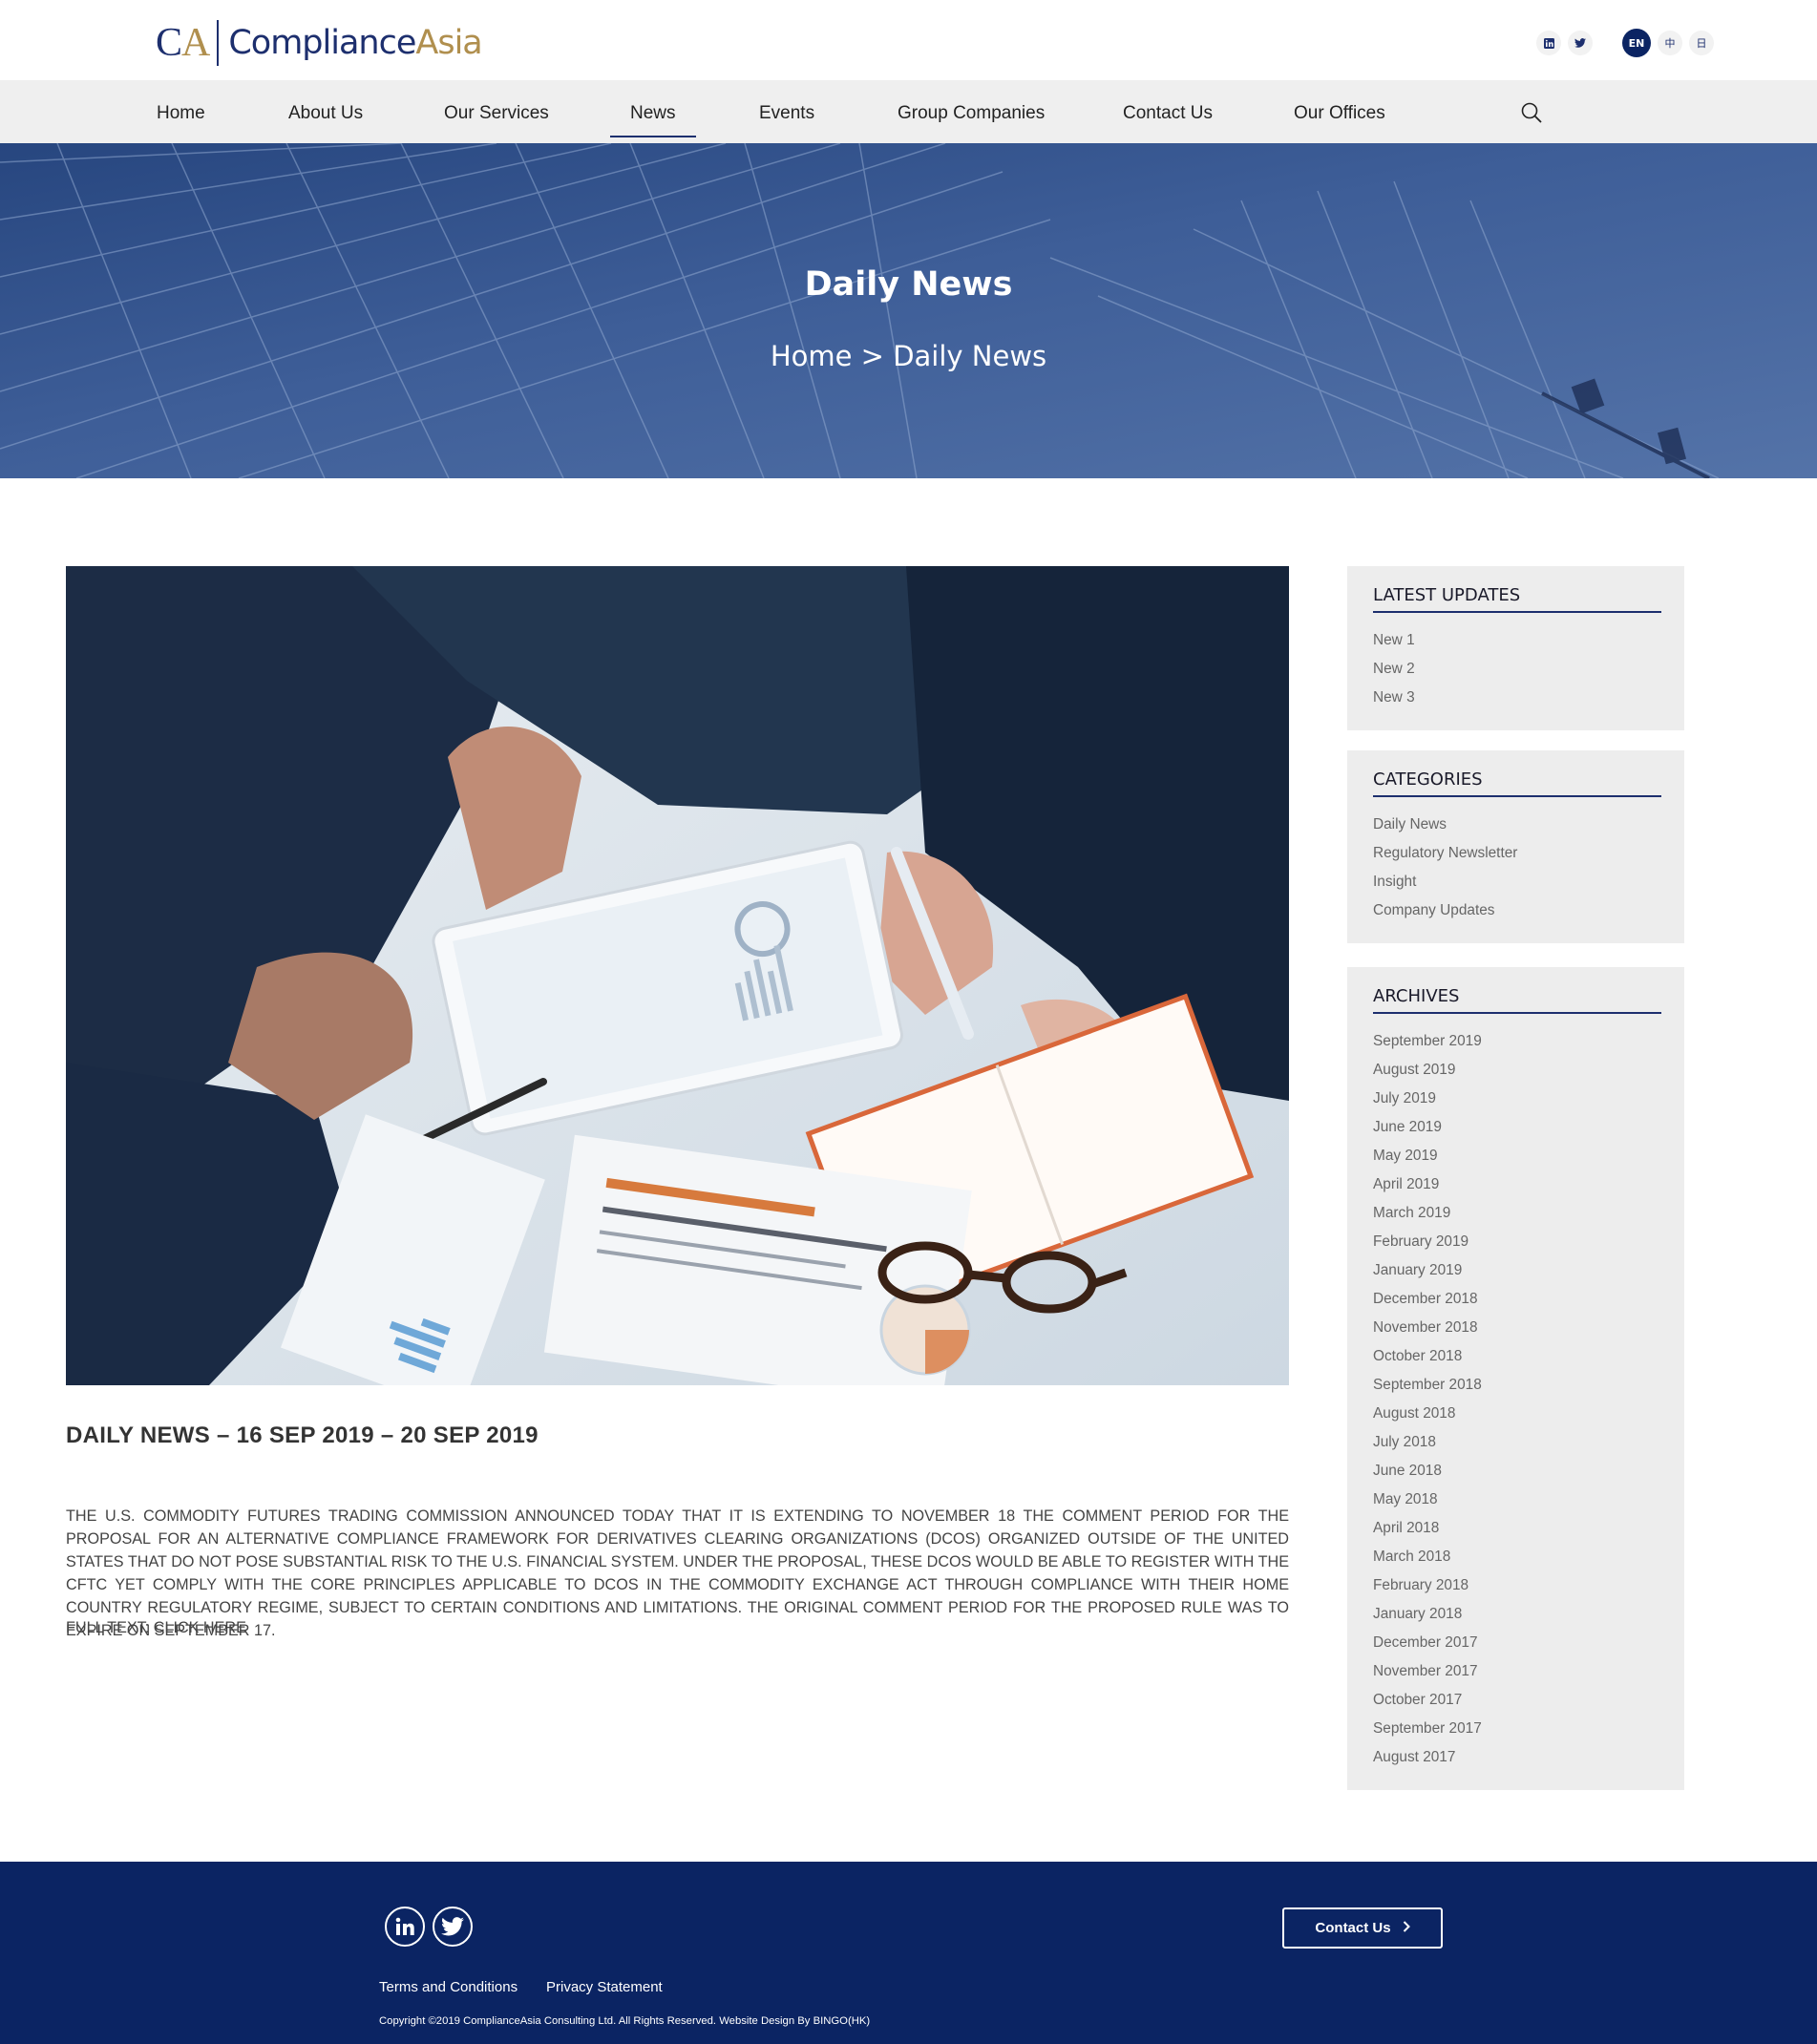 The image size is (1817, 2044). I want to click on archive-item: February 2018, so click(1517, 1585).